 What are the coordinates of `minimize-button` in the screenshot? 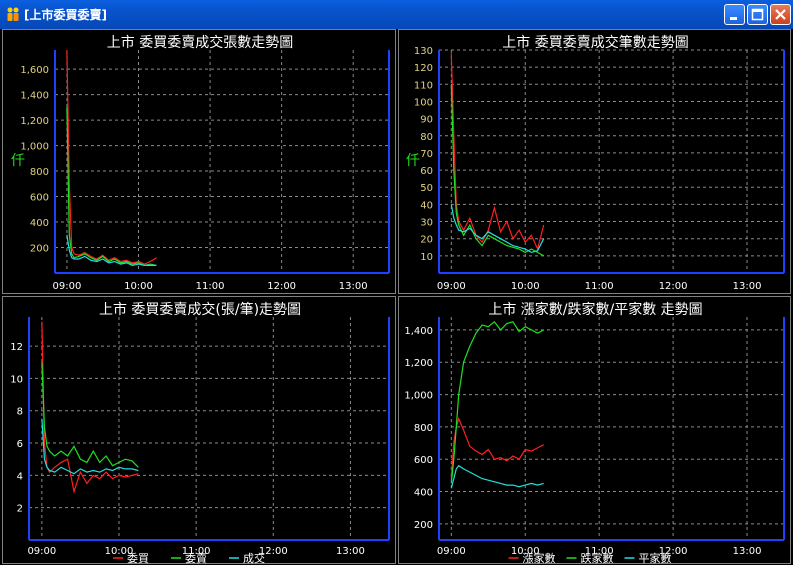 It's located at (734, 14).